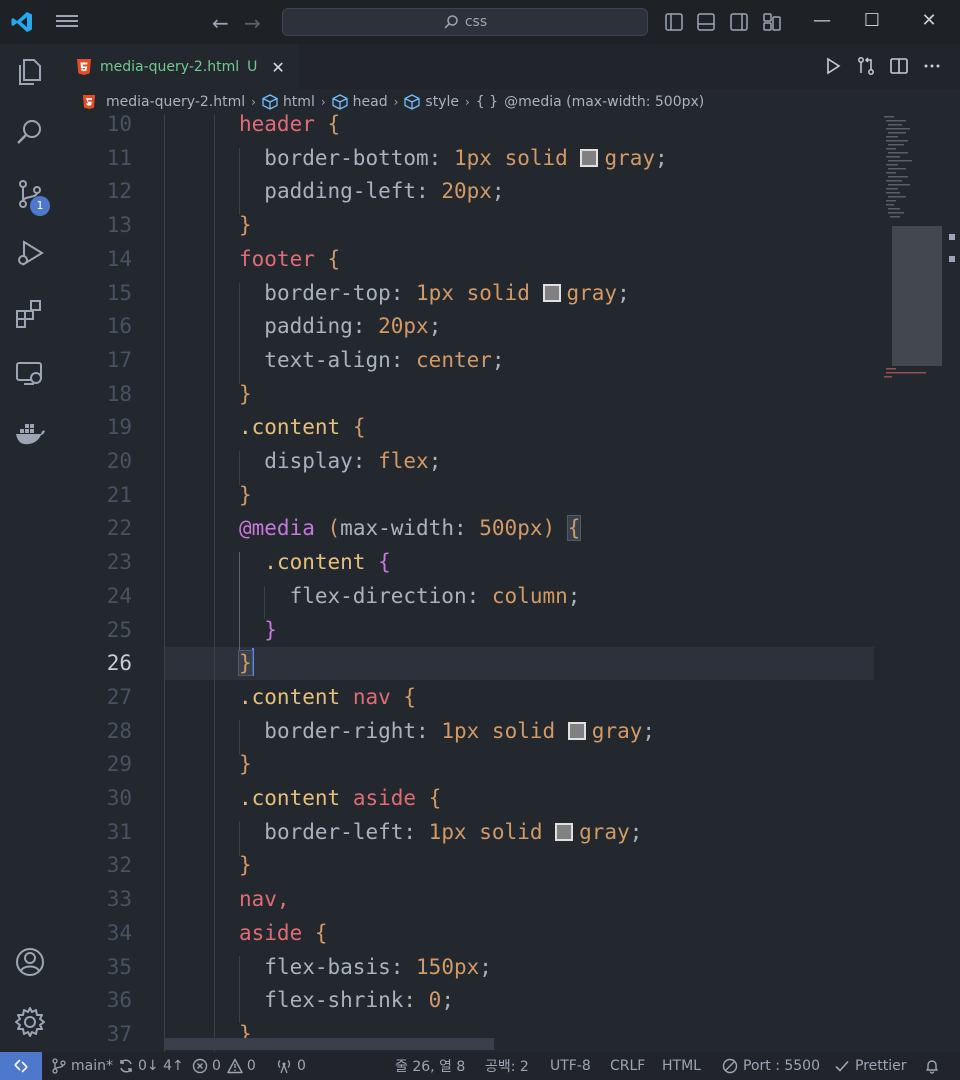 Image resolution: width=960 pixels, height=1080 pixels. What do you see at coordinates (772, 22) in the screenshot?
I see `customize-layout-icon` at bounding box center [772, 22].